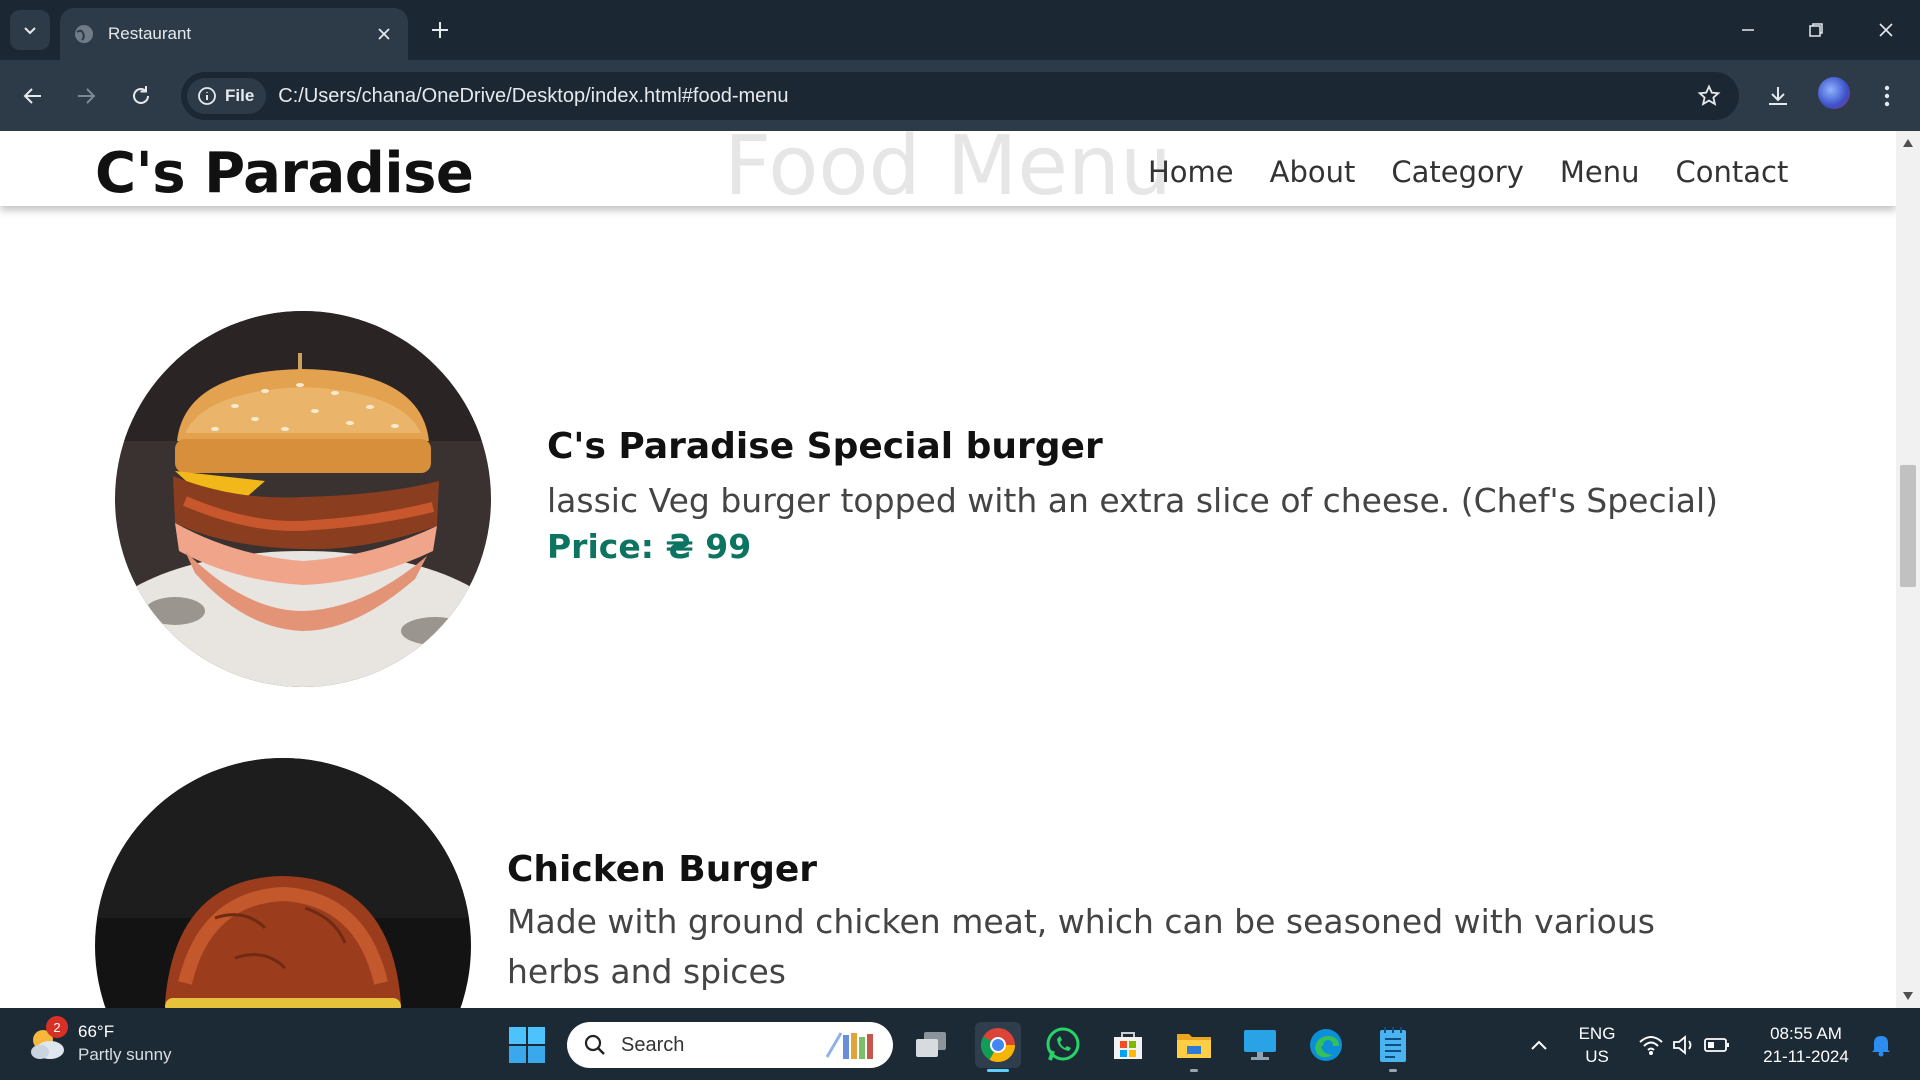 This screenshot has height=1080, width=1920. I want to click on menu-item-name: C's Paradise Special burger, so click(825, 446).